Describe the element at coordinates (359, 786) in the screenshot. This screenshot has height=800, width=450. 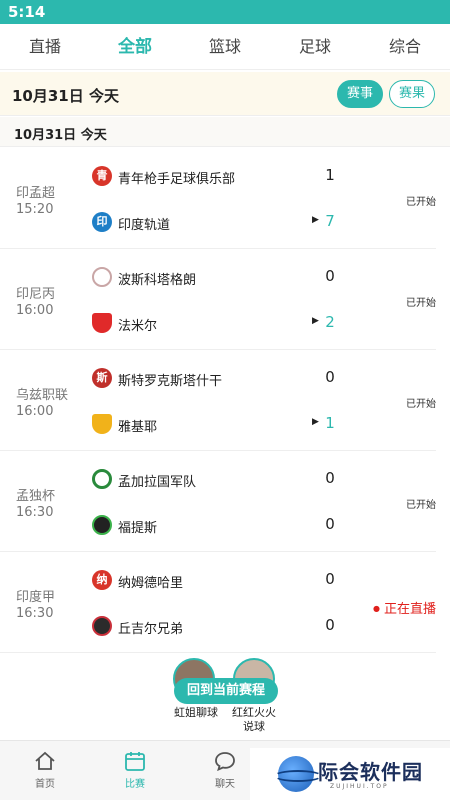
I see `watermark-subtext: ZUJIHUI.TOP` at that location.